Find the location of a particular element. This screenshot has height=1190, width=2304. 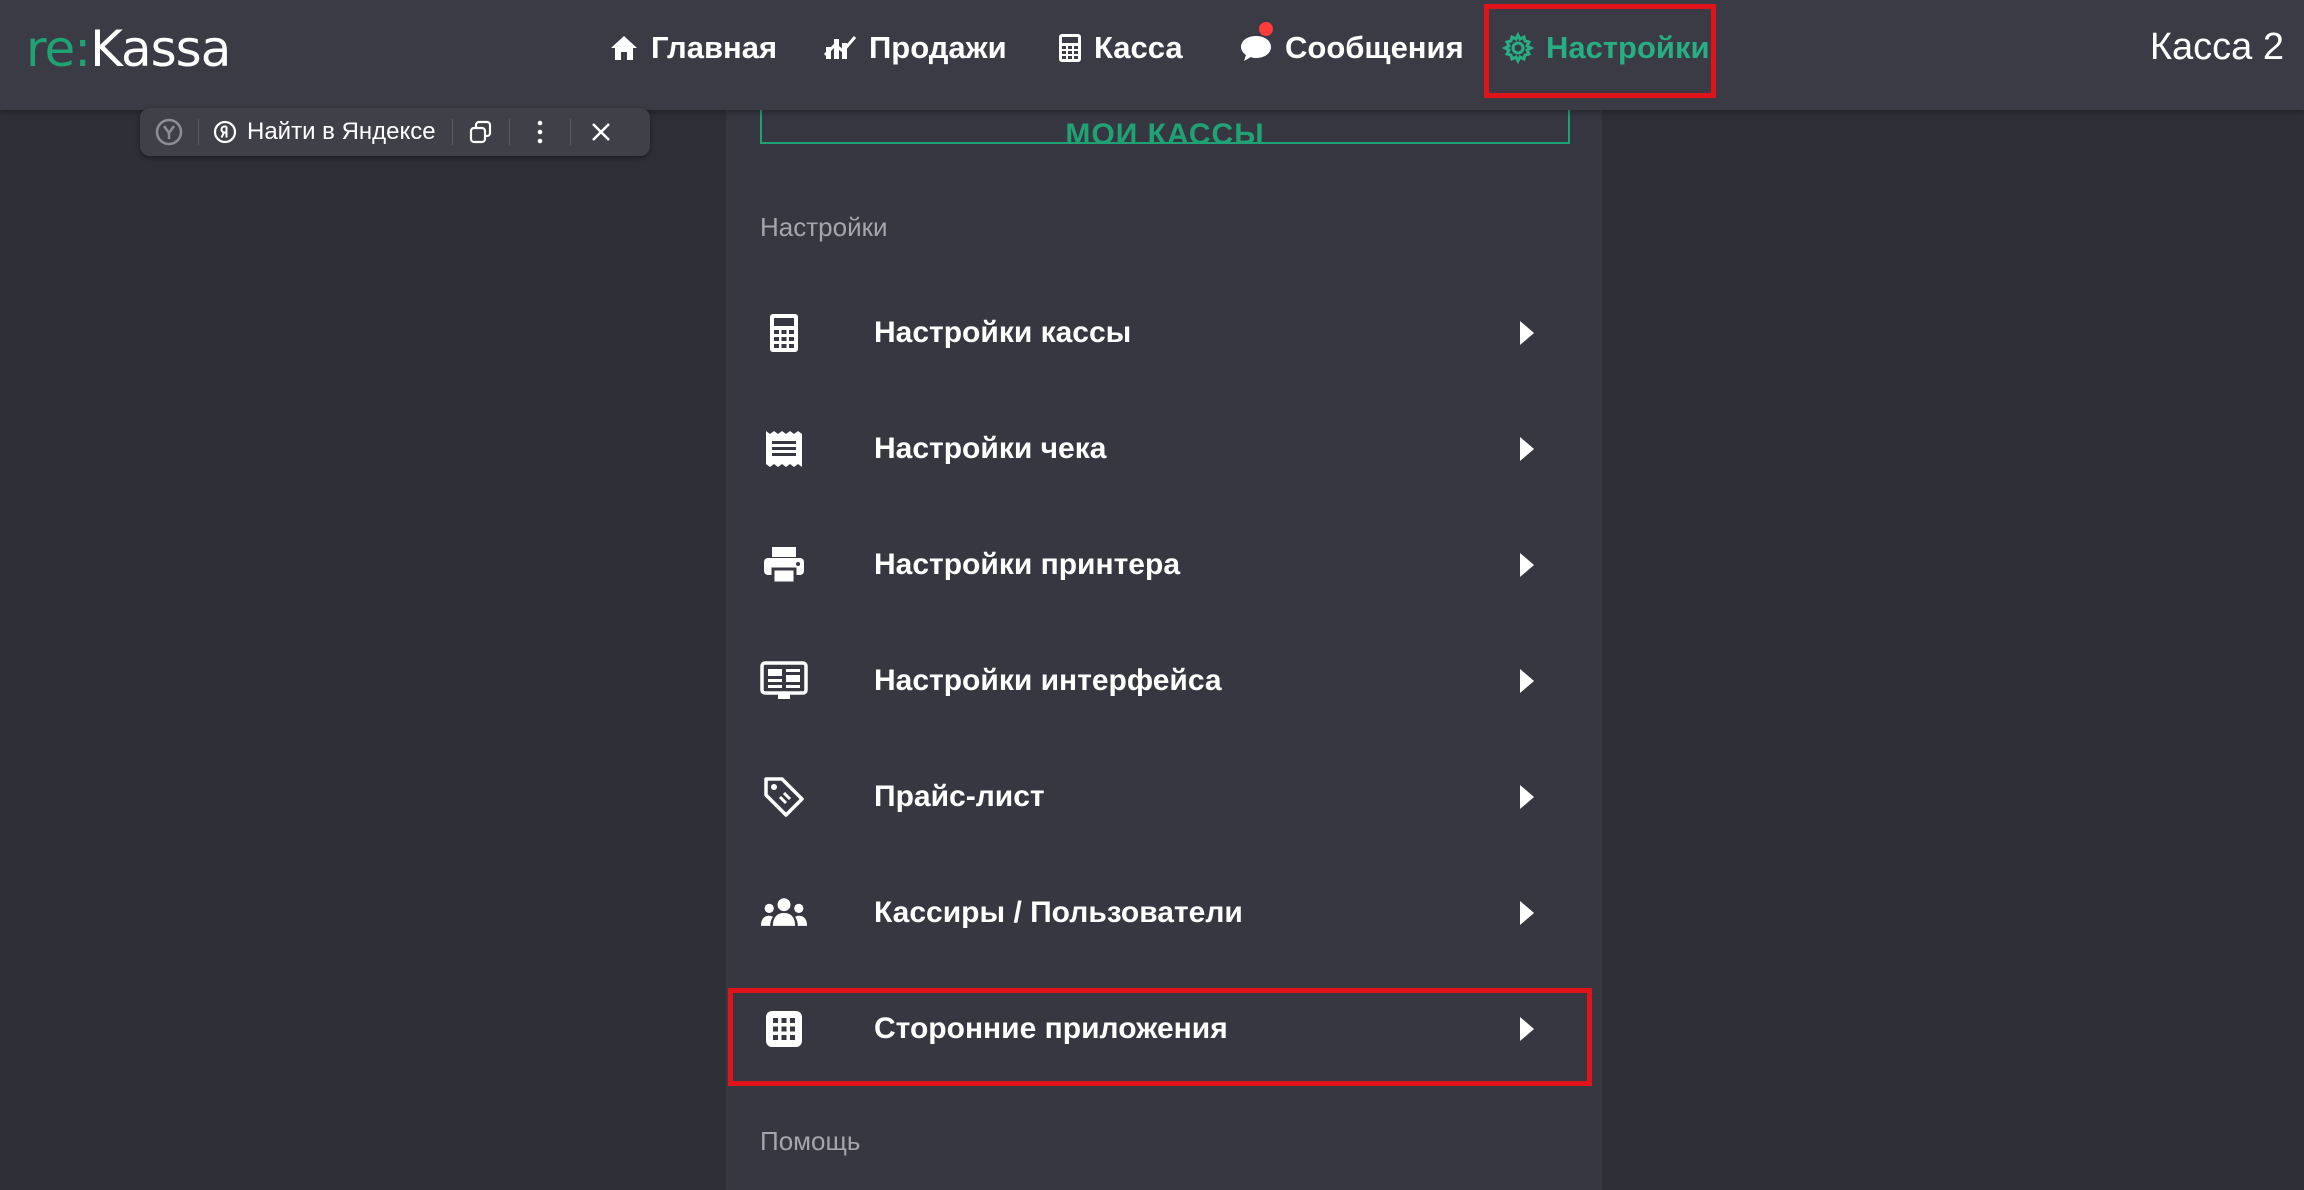

yandex-browser-button is located at coordinates (169, 132).